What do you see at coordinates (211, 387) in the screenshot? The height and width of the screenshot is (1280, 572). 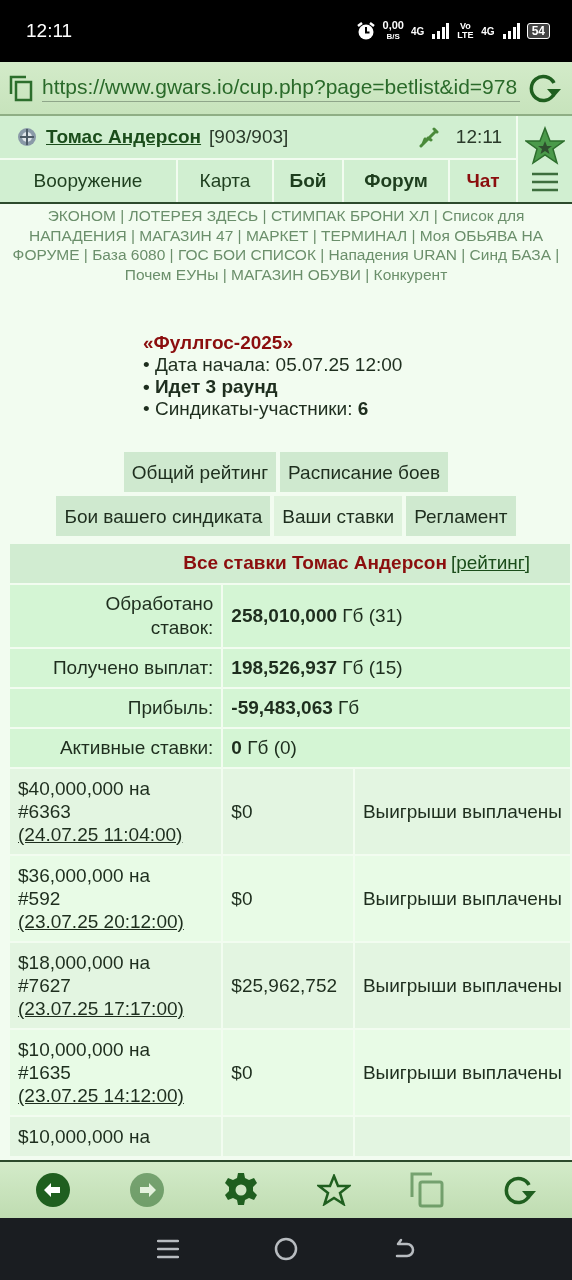 I see `tournament-info: • Идет 3 раунд` at bounding box center [211, 387].